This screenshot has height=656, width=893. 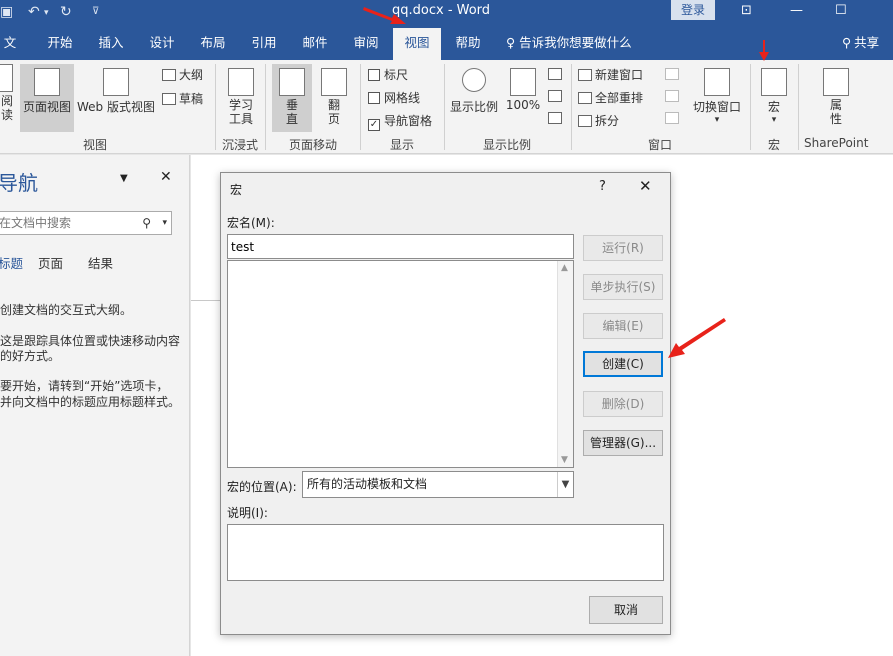 I want to click on step-into-button: 单步执行(S), so click(x=623, y=287).